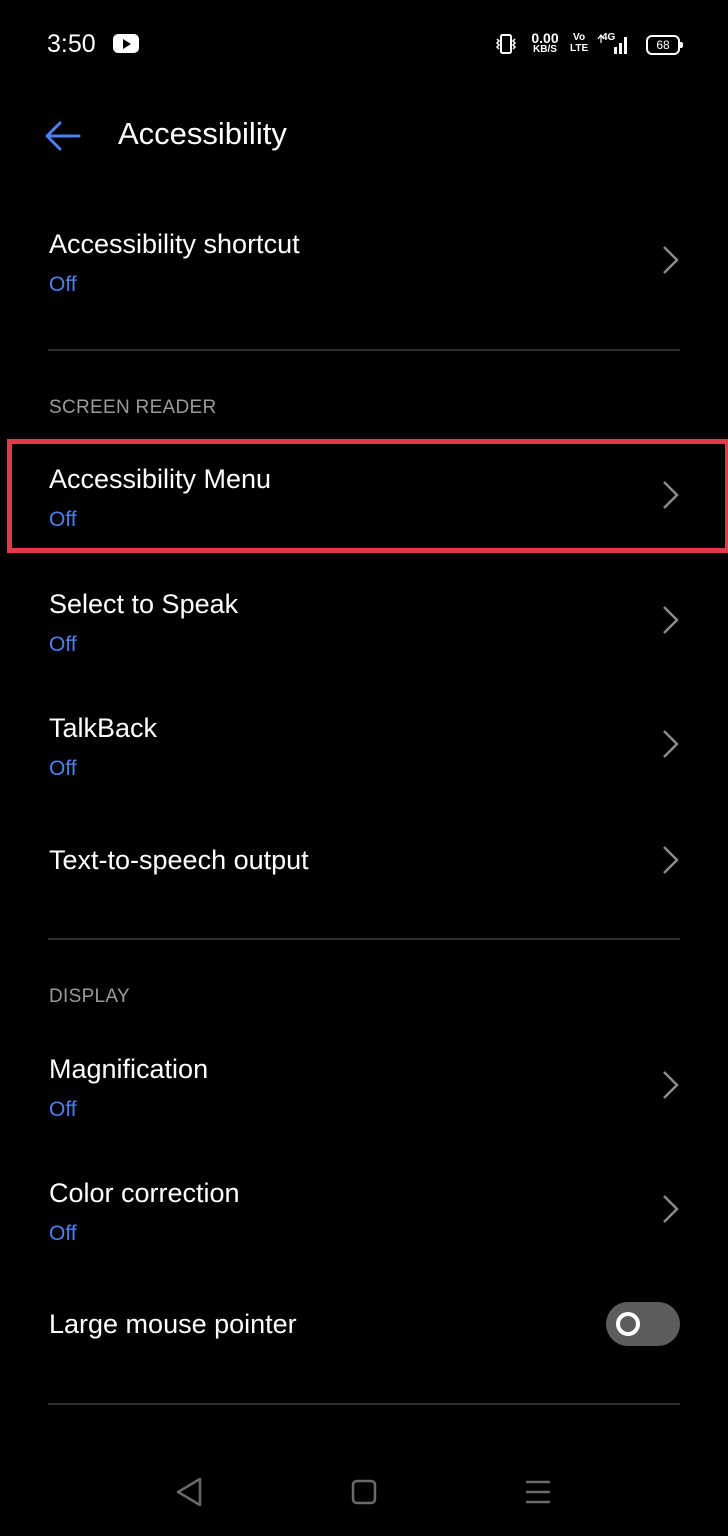 The width and height of the screenshot is (728, 1536). I want to click on item-label: TalkBack, so click(103, 728).